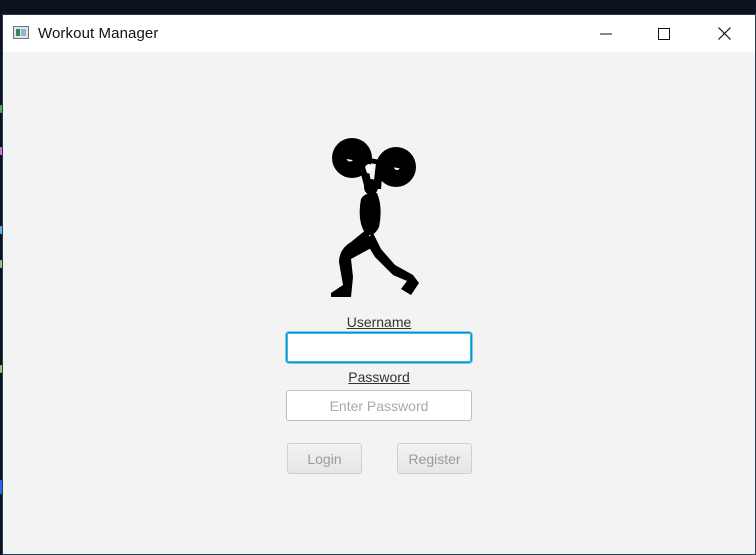 This screenshot has height=555, width=756. What do you see at coordinates (434, 458) in the screenshot?
I see `register-button: Register` at bounding box center [434, 458].